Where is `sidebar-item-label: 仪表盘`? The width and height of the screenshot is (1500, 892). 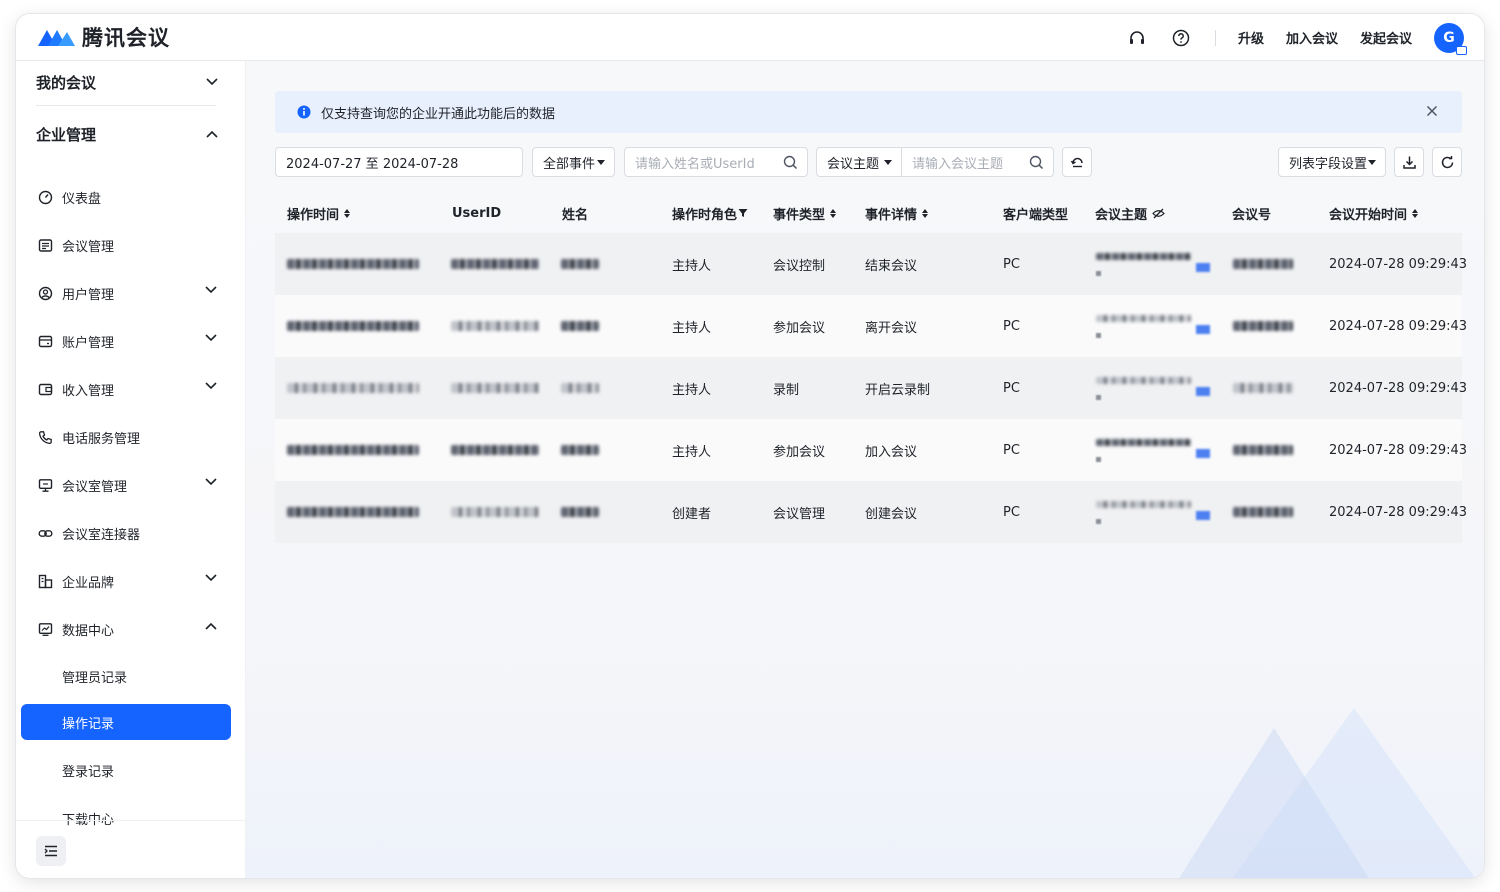
sidebar-item-label: 仪表盘 is located at coordinates (82, 199).